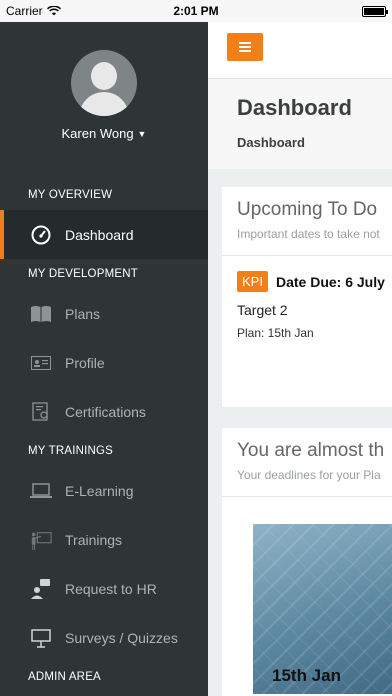  Describe the element at coordinates (300, 123) in the screenshot. I see `page-header: Dashboard Dashboard` at that location.